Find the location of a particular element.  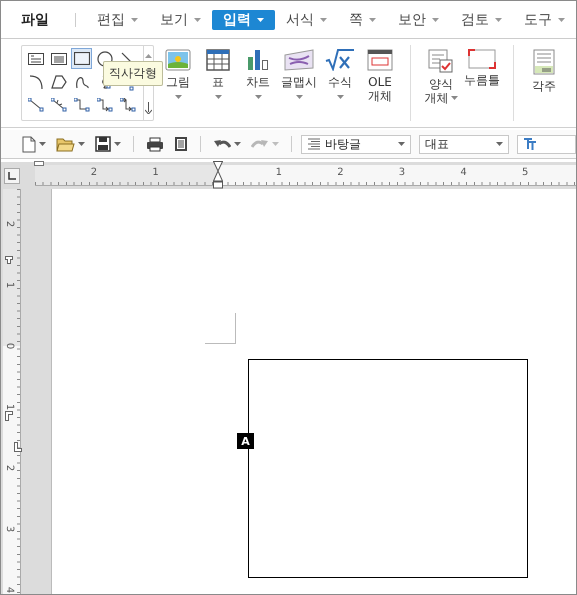

ruler-number: 0 is located at coordinates (9, 346).